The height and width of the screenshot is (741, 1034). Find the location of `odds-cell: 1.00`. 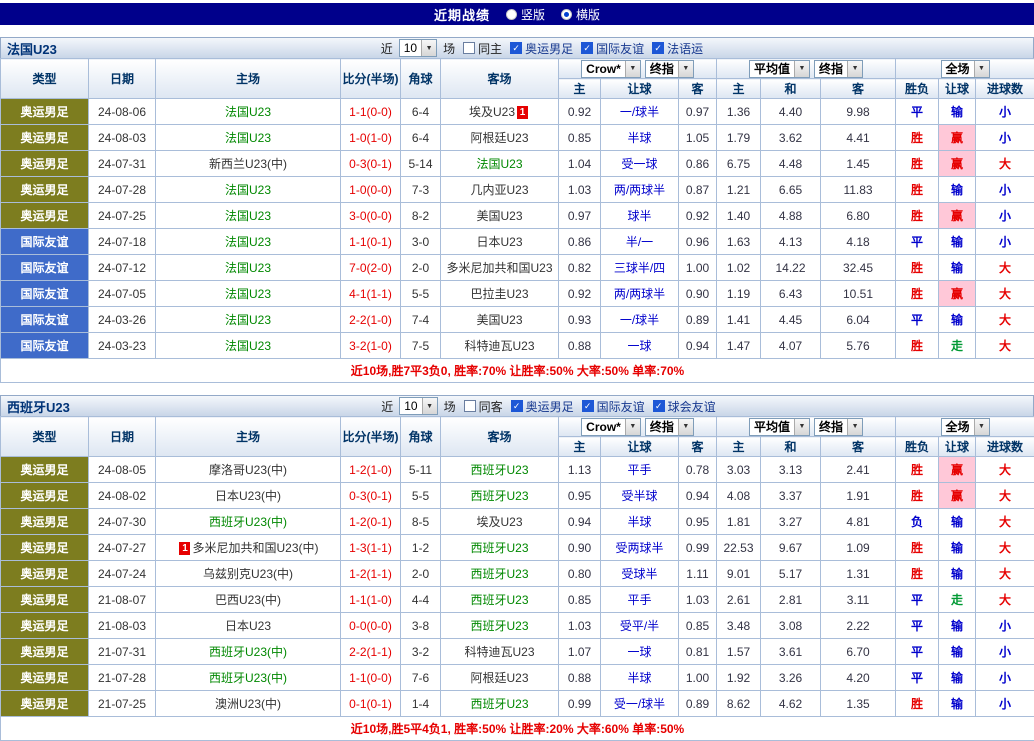

odds-cell: 1.00 is located at coordinates (698, 678).